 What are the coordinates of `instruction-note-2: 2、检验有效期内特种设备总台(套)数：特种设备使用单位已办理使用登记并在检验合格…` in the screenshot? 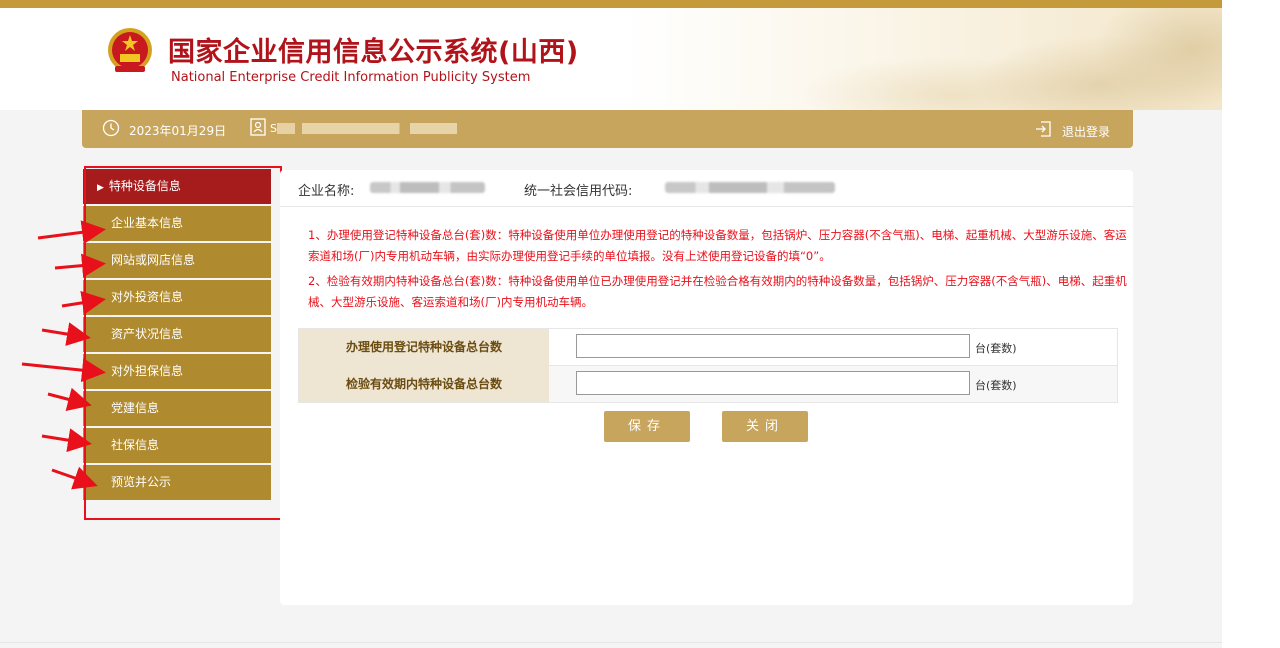 It's located at (717, 291).